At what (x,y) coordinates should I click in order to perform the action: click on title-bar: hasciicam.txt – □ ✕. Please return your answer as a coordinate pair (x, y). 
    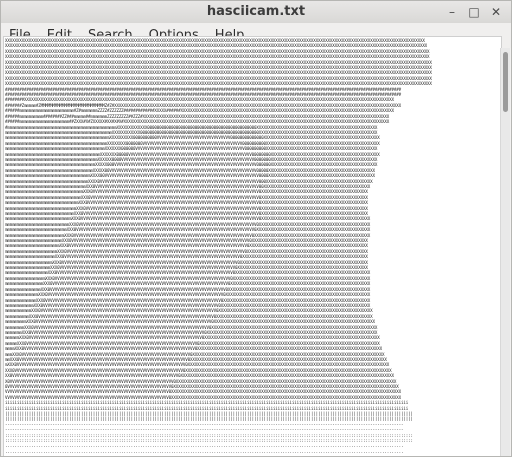
    Looking at the image, I should click on (256, 12).